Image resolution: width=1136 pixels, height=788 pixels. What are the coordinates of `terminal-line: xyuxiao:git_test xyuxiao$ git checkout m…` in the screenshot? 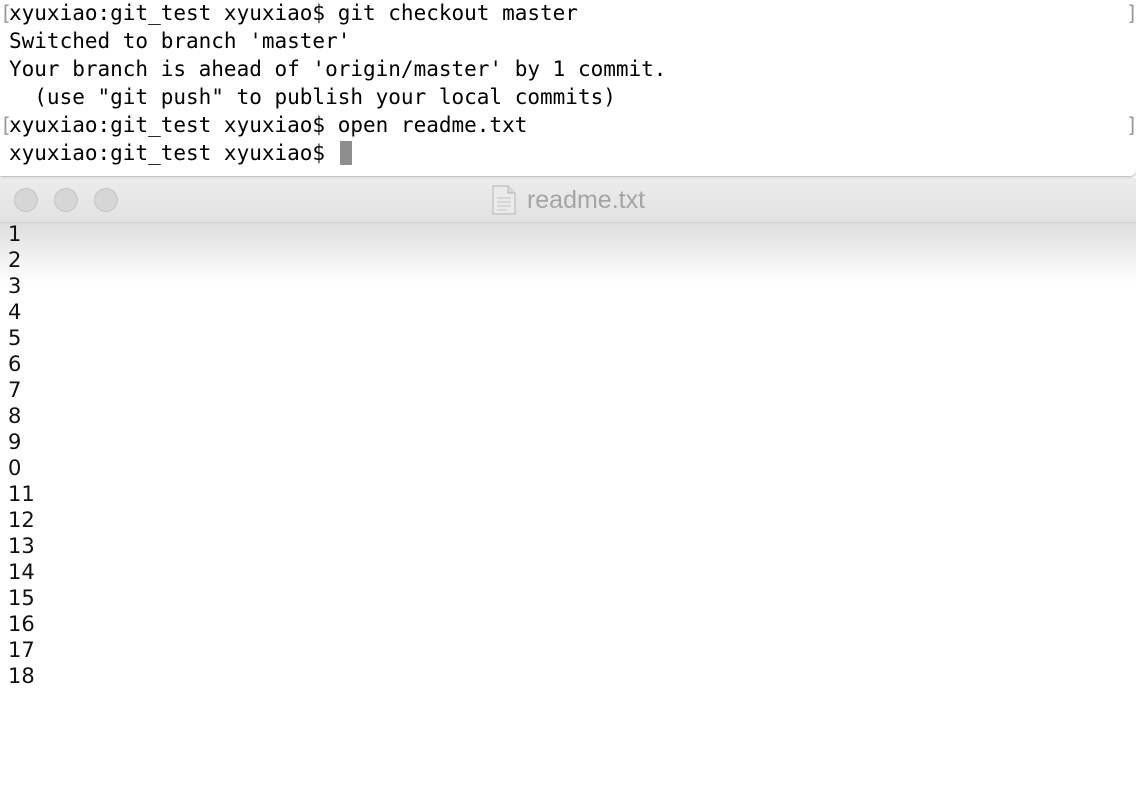 It's located at (293, 13).